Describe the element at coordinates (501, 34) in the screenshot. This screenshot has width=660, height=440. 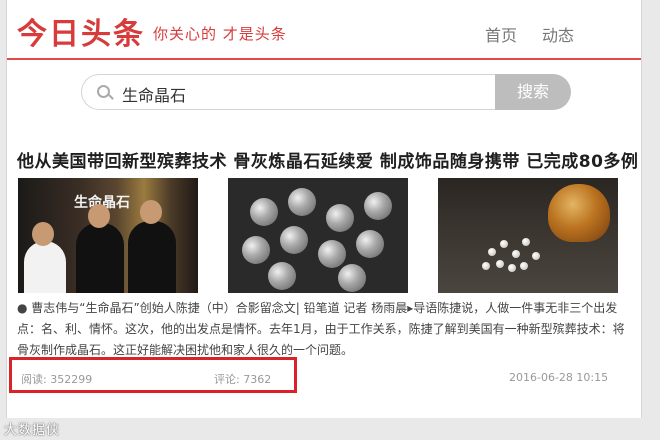
I see `nav-home: 首页` at that location.